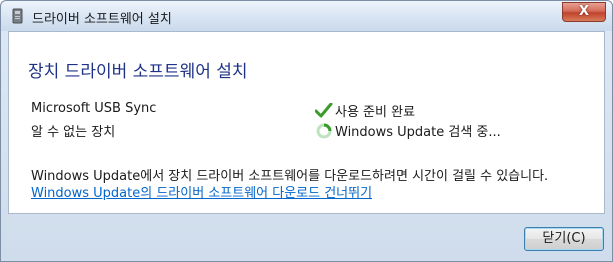  What do you see at coordinates (102, 19) in the screenshot?
I see `window-title: 드라이버 소프트웨어 설치` at bounding box center [102, 19].